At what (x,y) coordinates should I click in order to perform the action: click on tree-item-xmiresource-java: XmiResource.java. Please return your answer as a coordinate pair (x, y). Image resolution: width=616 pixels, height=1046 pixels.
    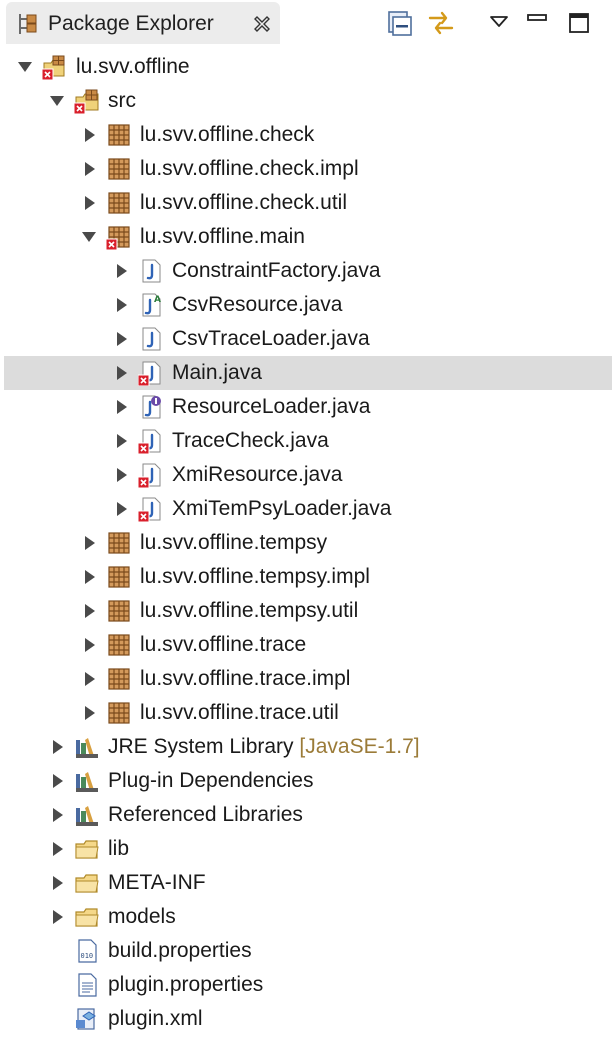
    Looking at the image, I should click on (308, 475).